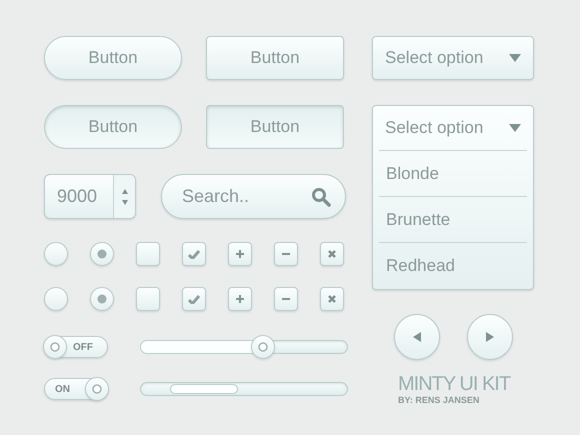 The width and height of the screenshot is (580, 435). Describe the element at coordinates (253, 196) in the screenshot. I see `search-field: Search..` at that location.